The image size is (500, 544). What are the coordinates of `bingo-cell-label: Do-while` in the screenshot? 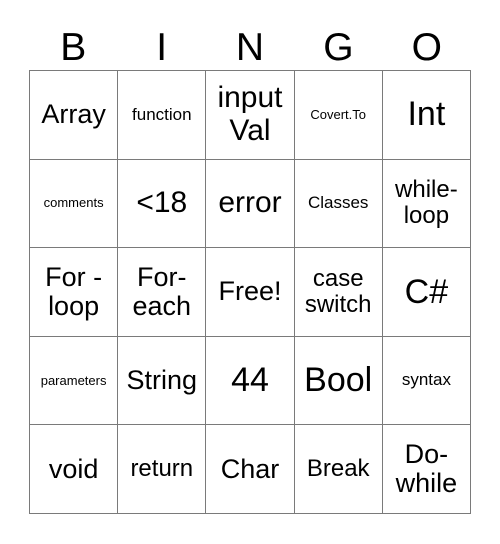 It's located at (426, 469).